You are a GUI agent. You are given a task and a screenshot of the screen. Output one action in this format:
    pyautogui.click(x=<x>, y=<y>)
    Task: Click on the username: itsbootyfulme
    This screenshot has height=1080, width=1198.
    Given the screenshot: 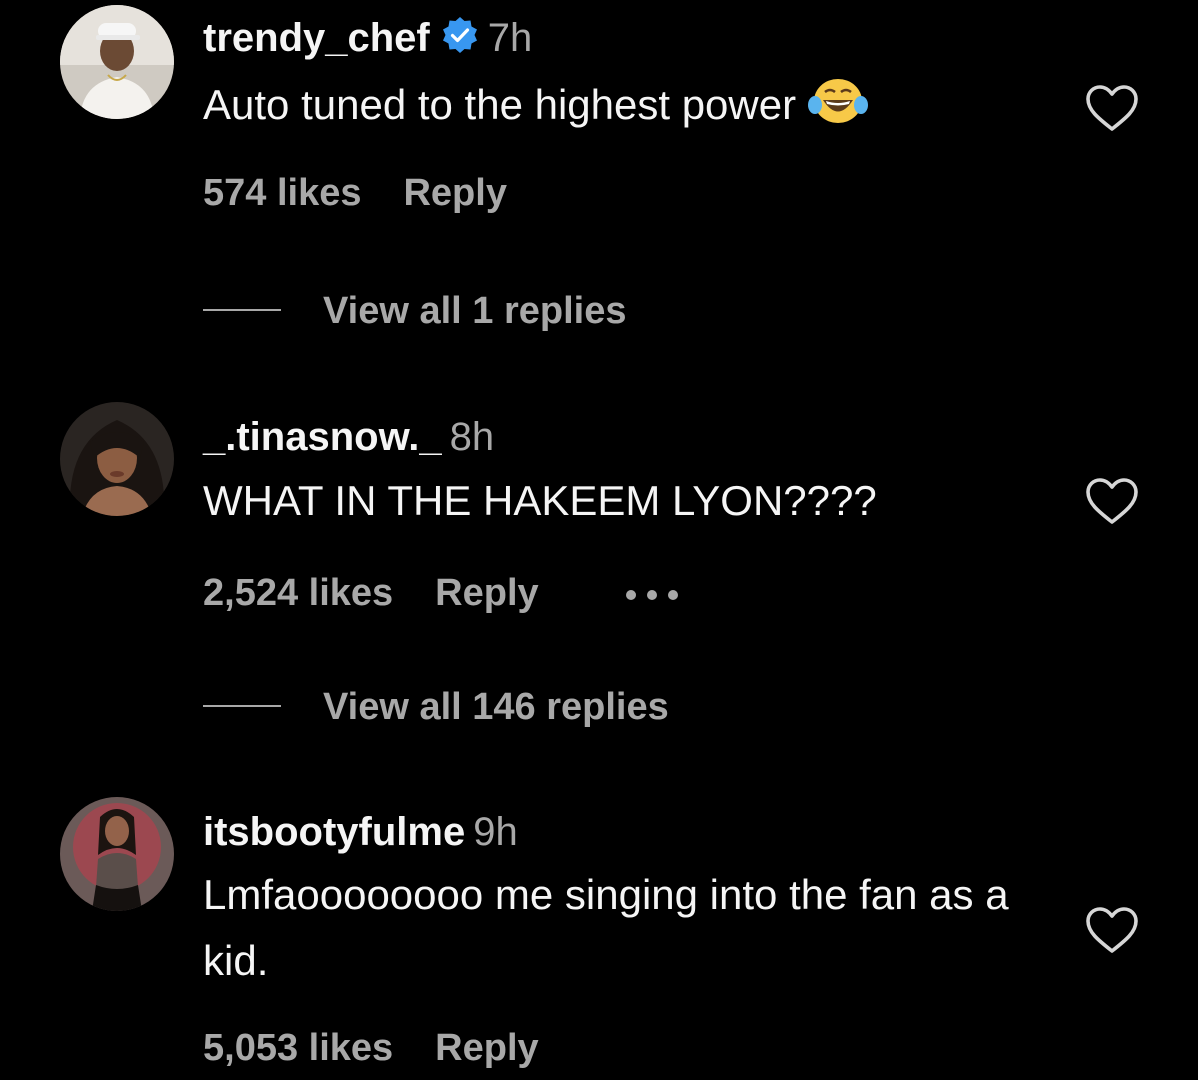 What is the action you would take?
    pyautogui.click(x=334, y=832)
    